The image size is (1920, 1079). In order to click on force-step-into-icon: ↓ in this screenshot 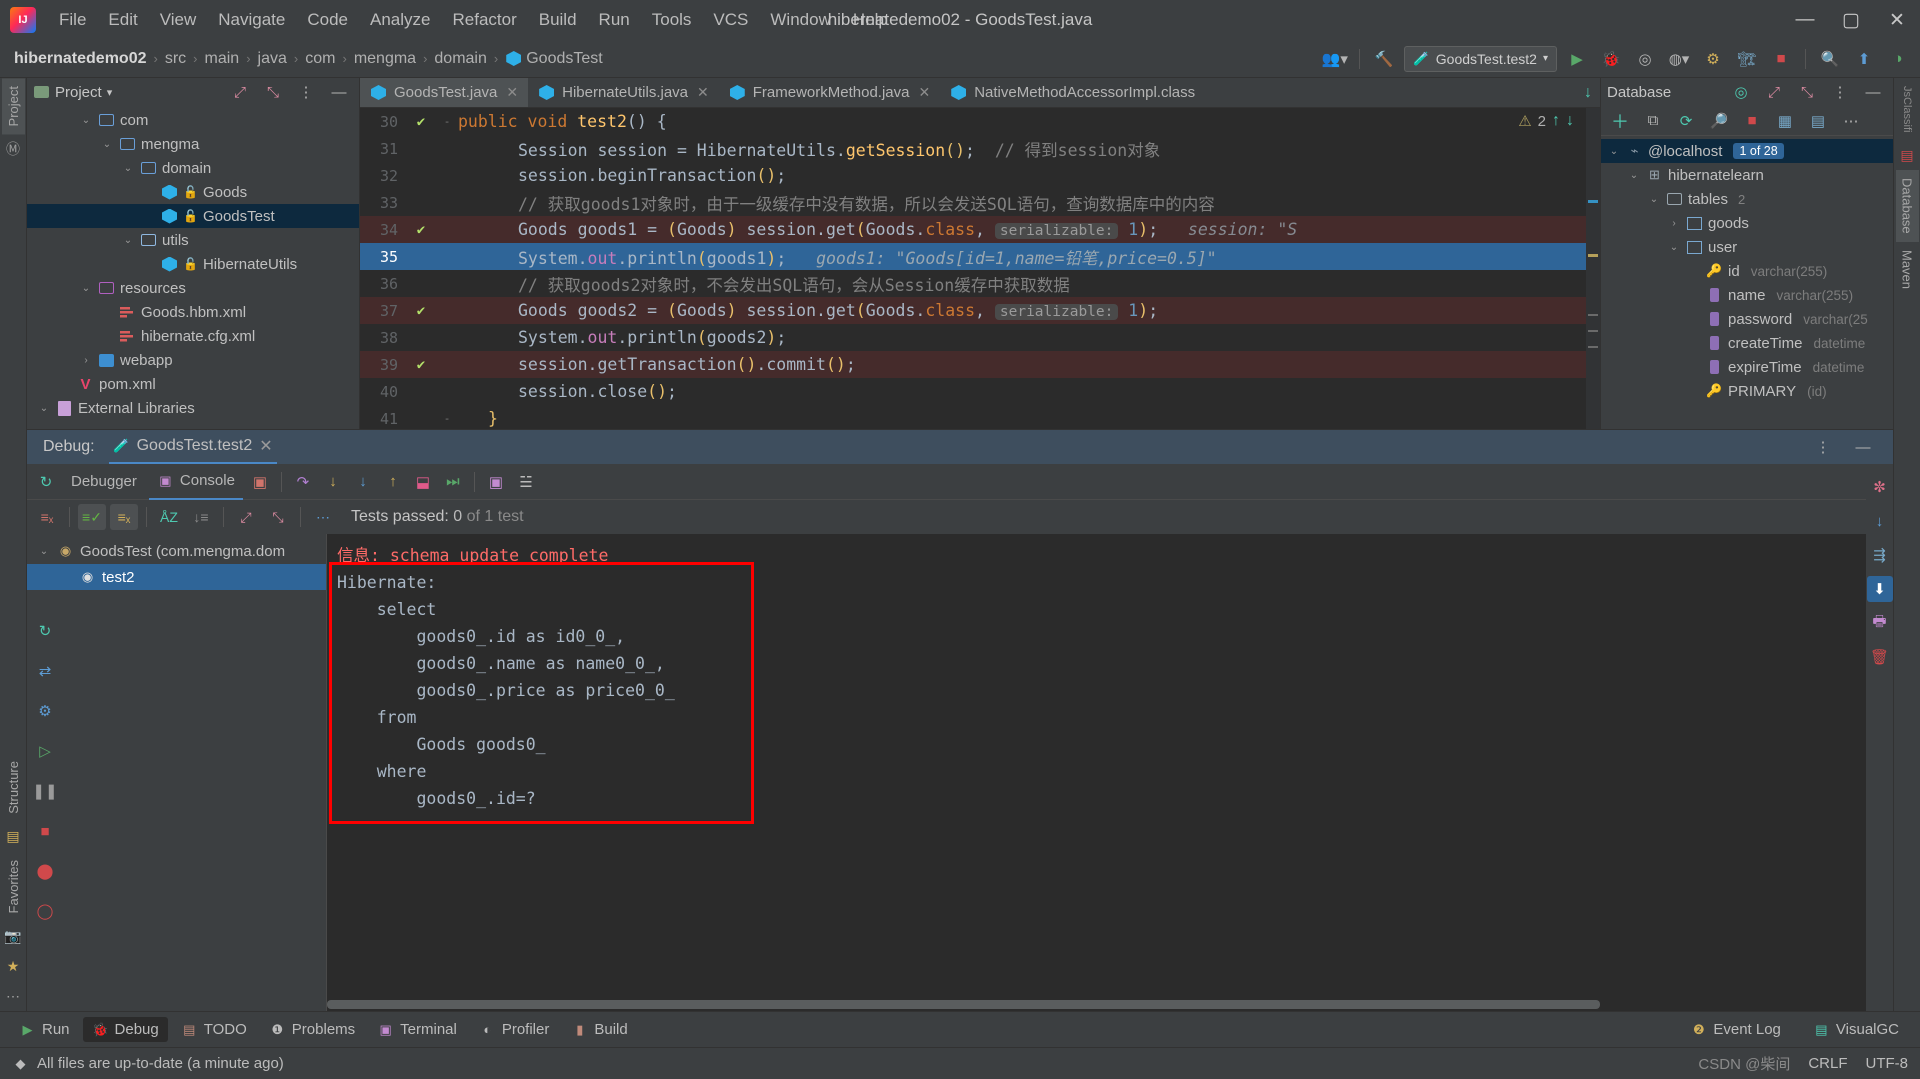, I will do `click(363, 482)`.